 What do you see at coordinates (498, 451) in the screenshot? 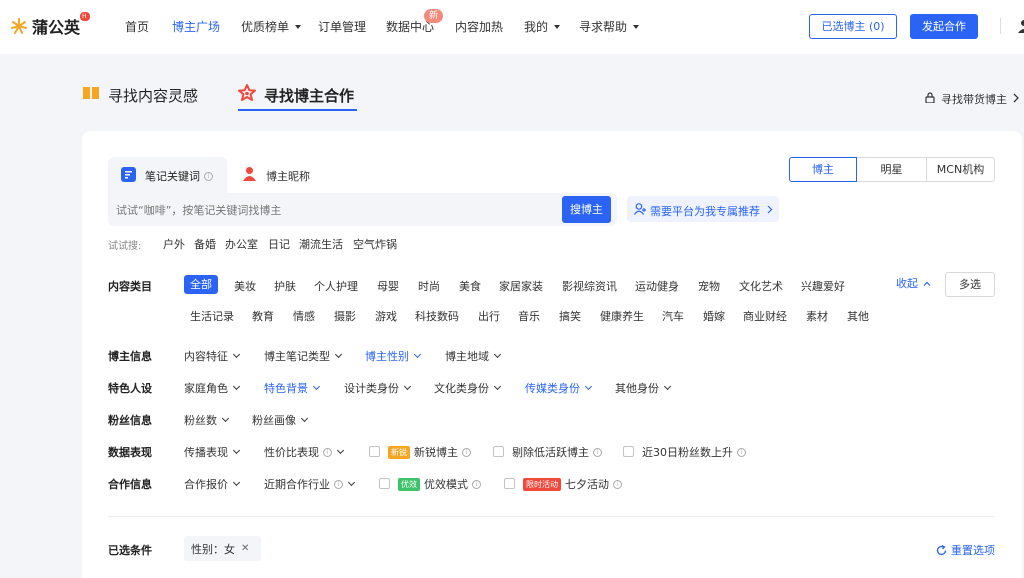
I see `exclude-low-active-checkbox` at bounding box center [498, 451].